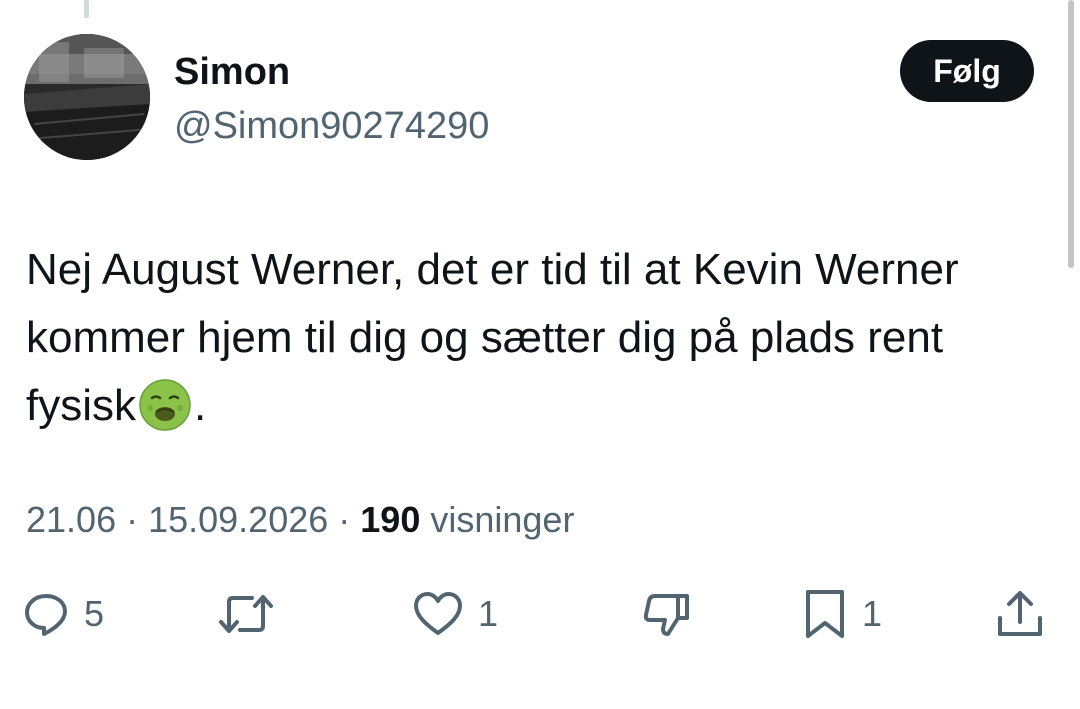  I want to click on nauseated-face-icon, so click(165, 405).